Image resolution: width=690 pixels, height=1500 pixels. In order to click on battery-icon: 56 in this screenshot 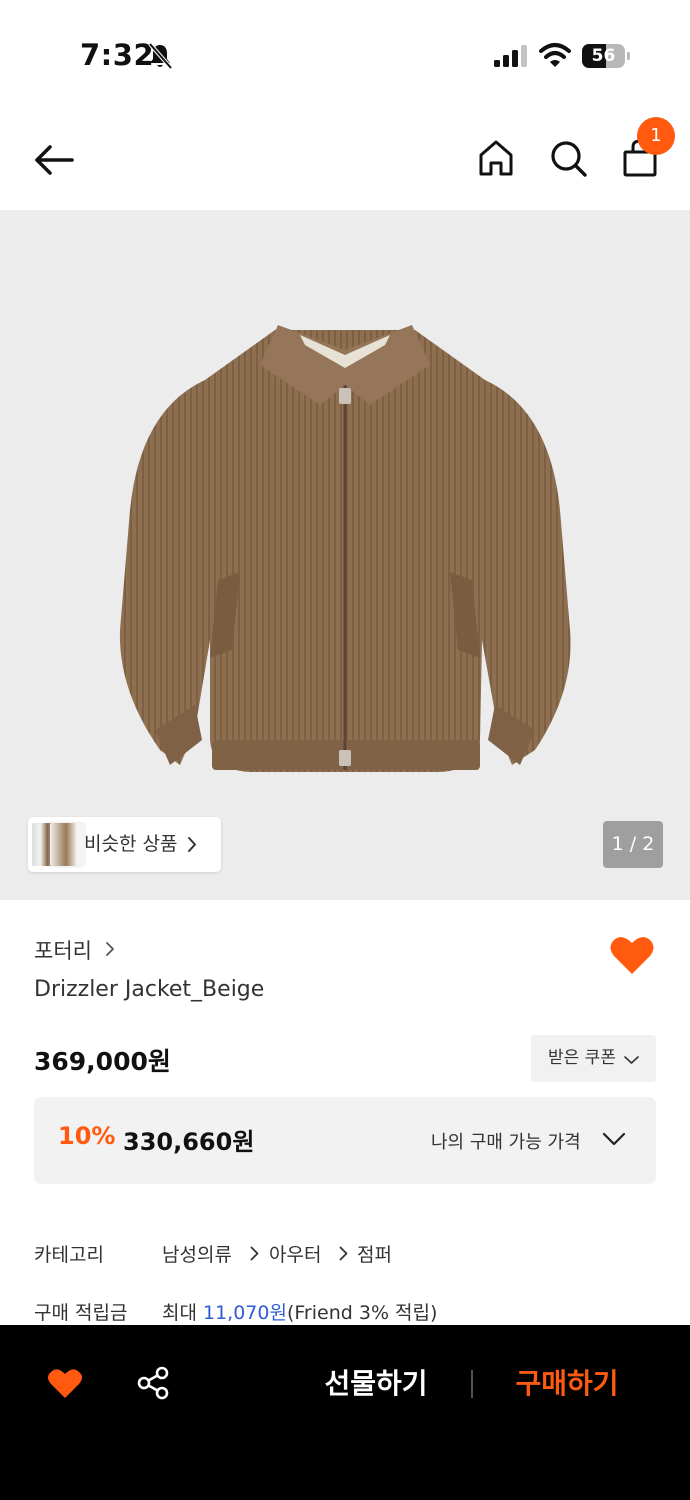, I will do `click(606, 56)`.